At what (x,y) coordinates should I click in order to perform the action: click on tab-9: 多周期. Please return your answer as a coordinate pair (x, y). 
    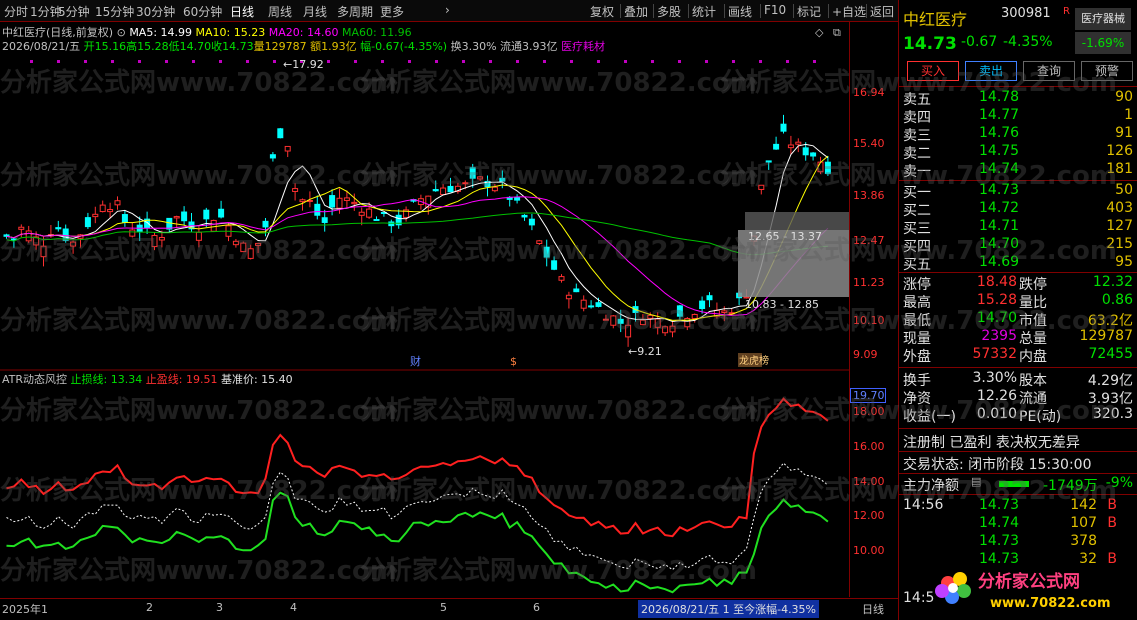
    Looking at the image, I should click on (355, 11).